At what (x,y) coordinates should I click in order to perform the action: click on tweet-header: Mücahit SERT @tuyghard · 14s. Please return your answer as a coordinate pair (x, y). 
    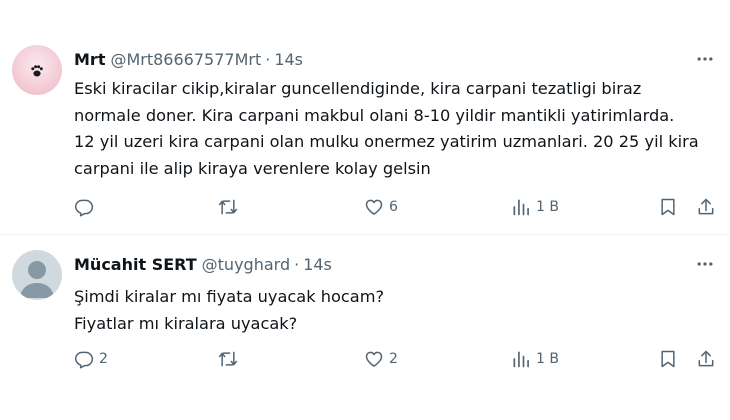
    Looking at the image, I should click on (203, 264).